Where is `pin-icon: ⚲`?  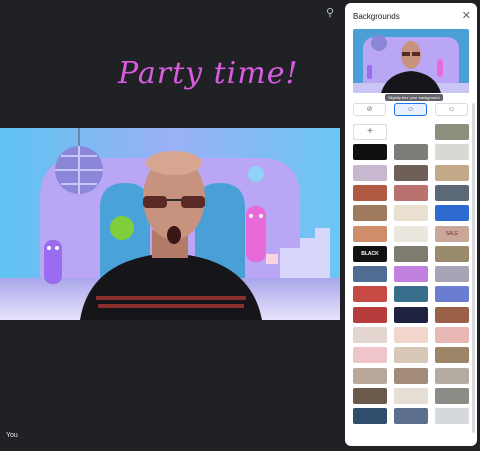 pin-icon: ⚲ is located at coordinates (330, 12).